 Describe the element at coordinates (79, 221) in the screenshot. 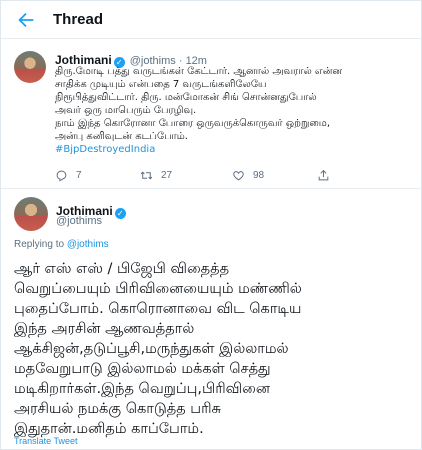

I see `author-handle: @jothims` at that location.